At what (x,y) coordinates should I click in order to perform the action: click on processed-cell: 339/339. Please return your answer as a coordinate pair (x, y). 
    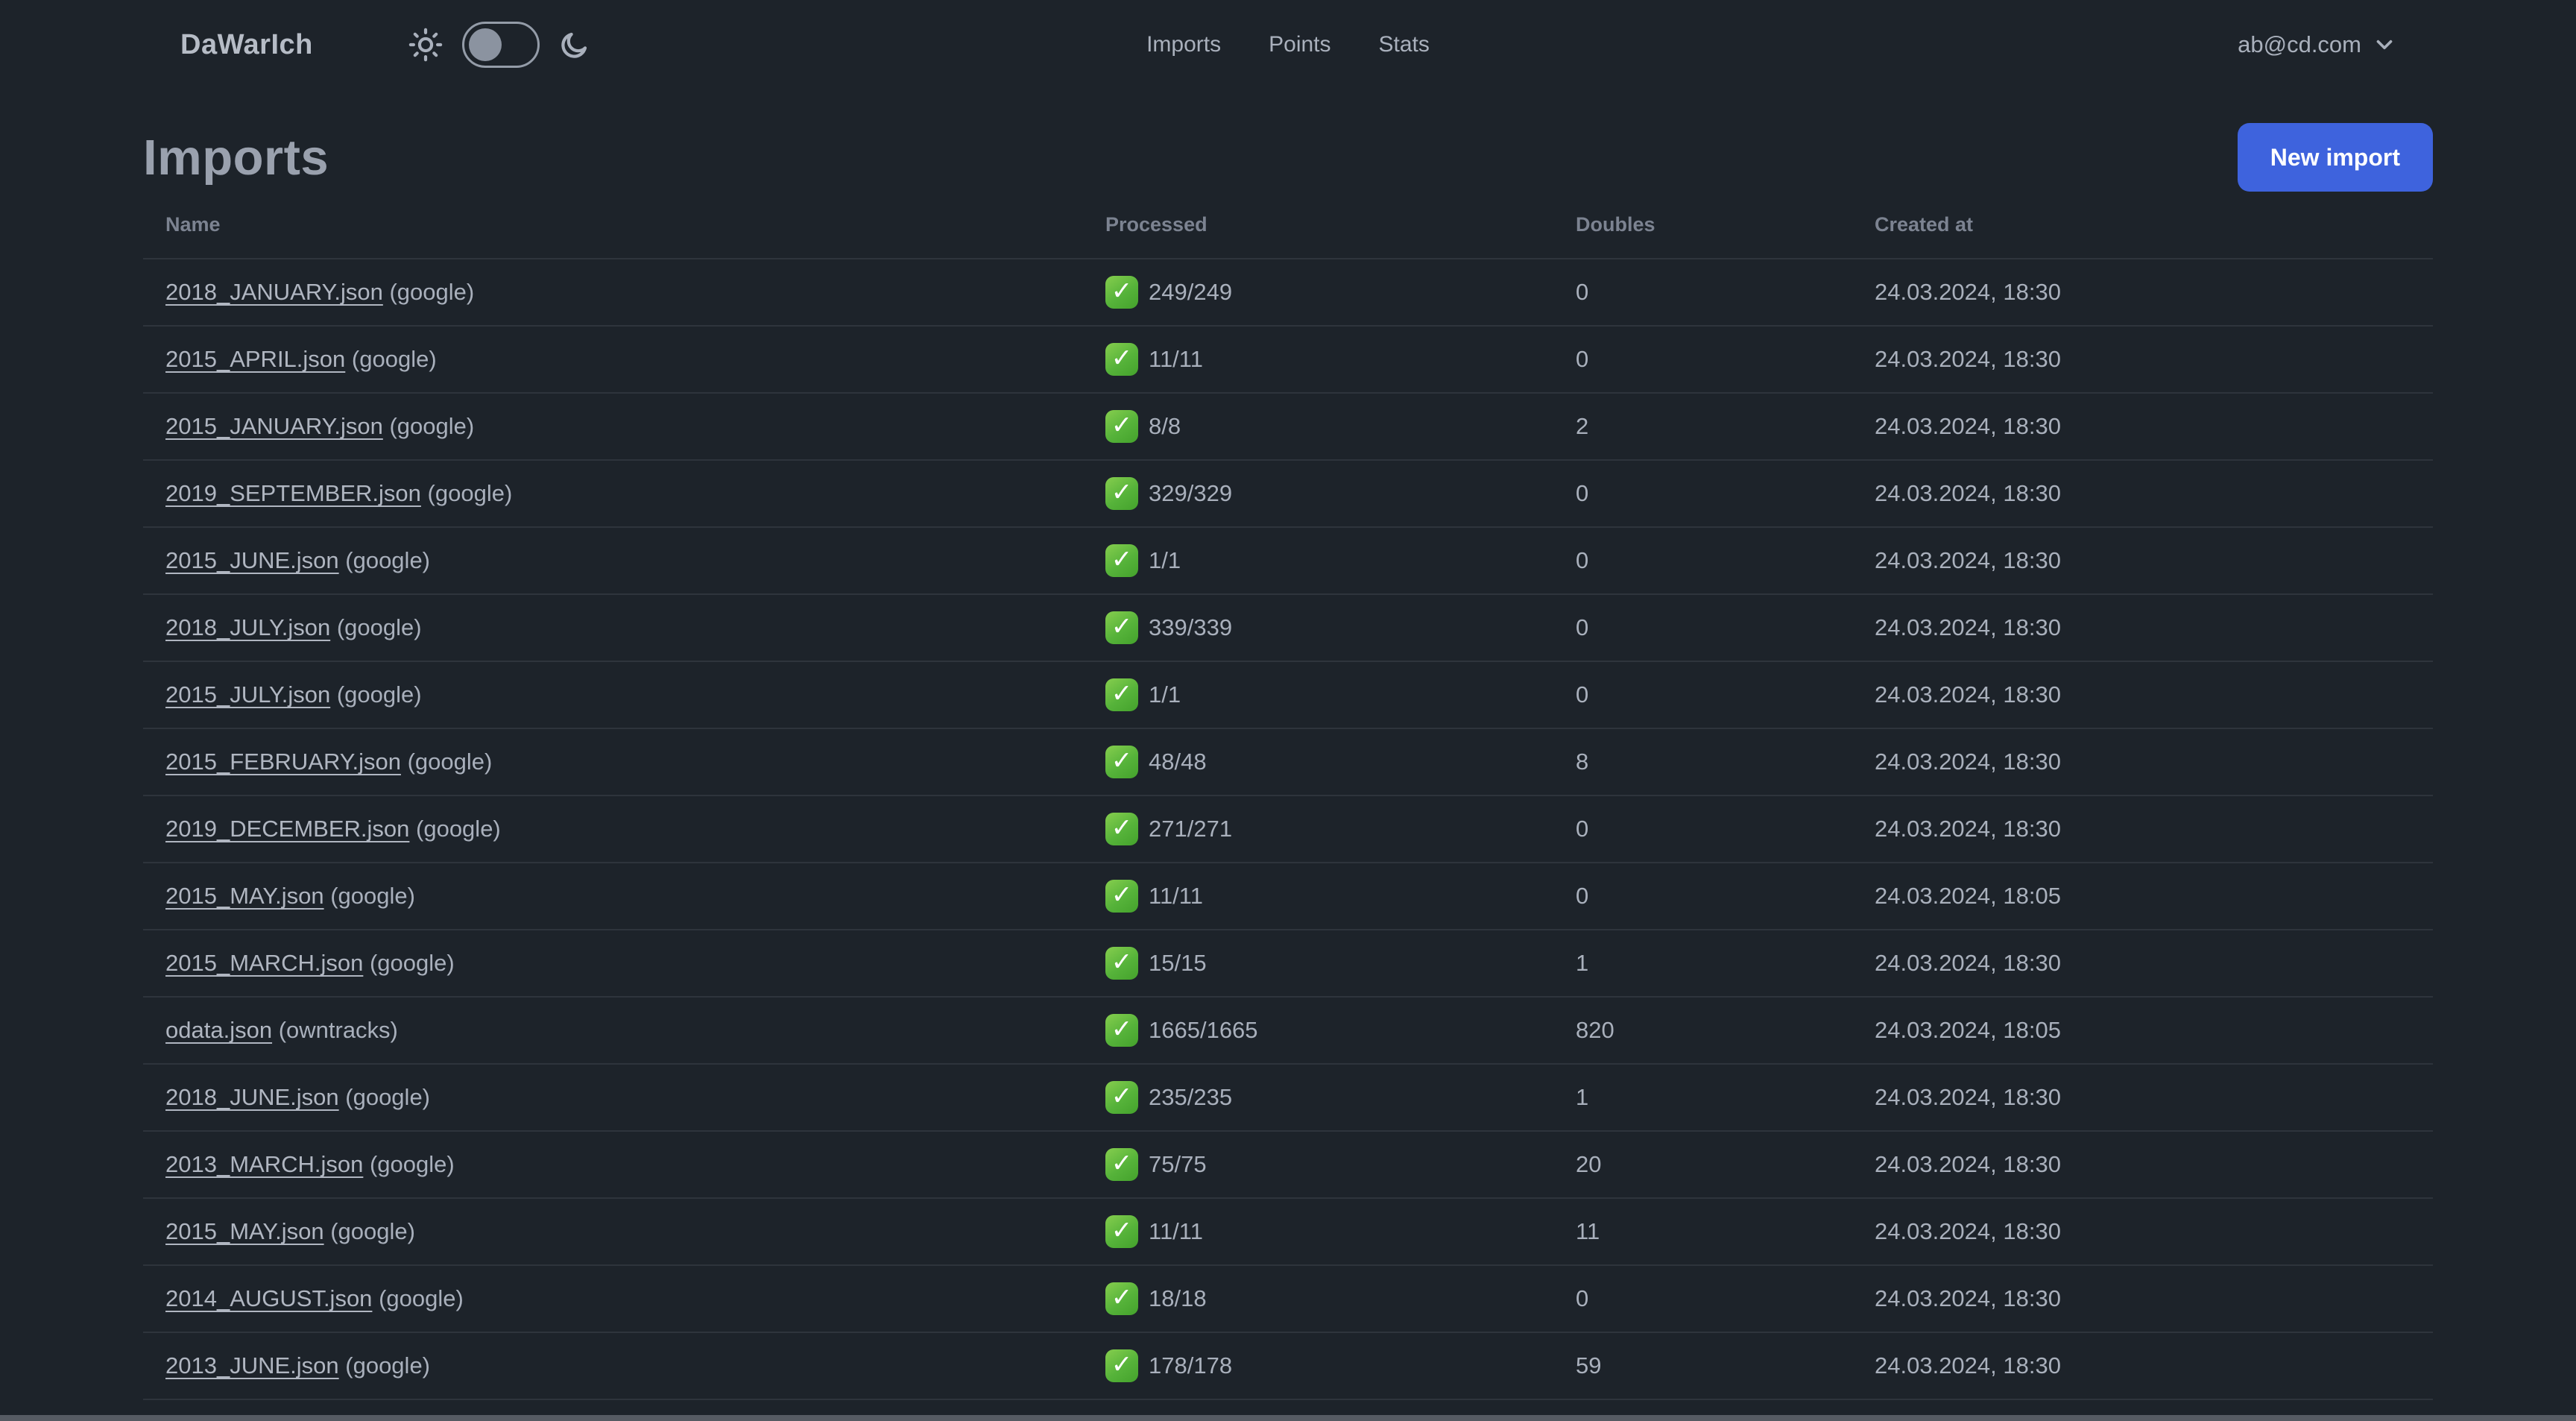
    Looking at the image, I should click on (1318, 628).